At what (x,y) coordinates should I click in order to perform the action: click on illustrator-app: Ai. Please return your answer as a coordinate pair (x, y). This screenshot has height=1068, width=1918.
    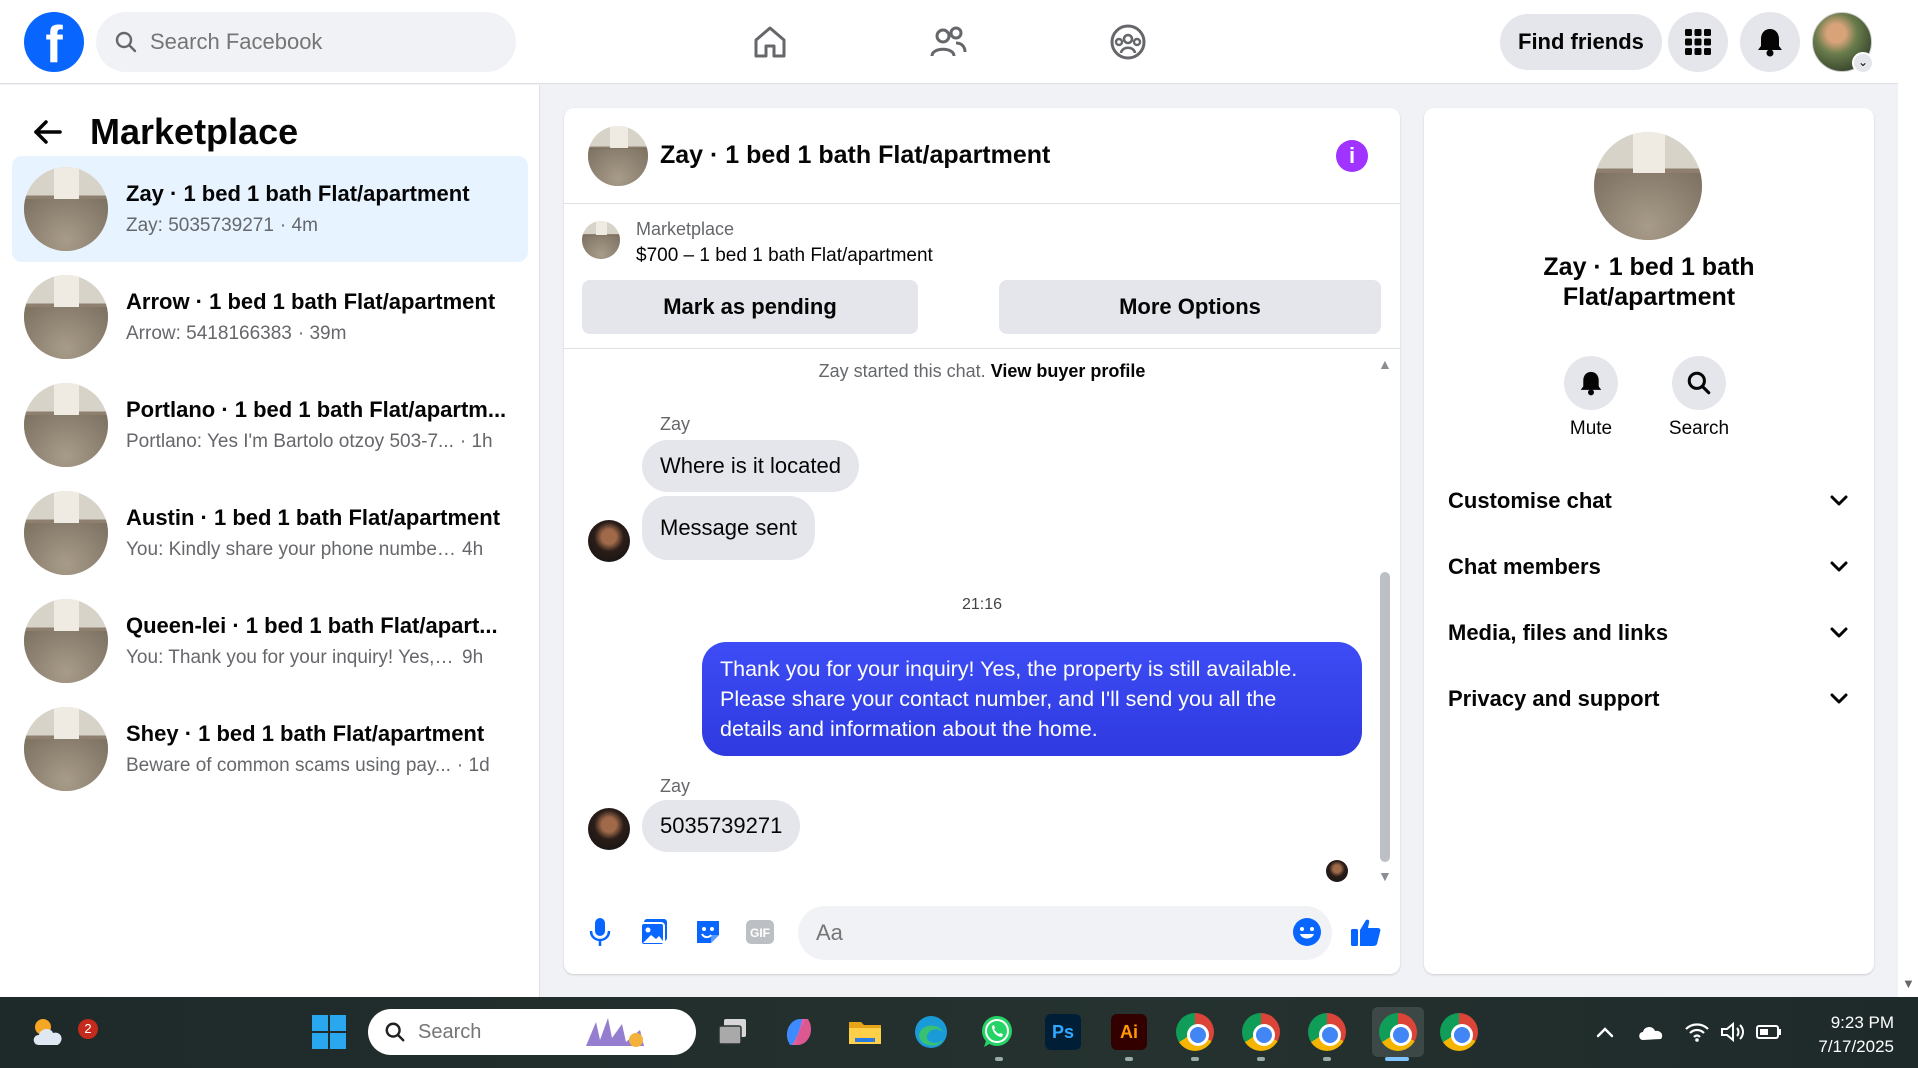
    Looking at the image, I should click on (1129, 1032).